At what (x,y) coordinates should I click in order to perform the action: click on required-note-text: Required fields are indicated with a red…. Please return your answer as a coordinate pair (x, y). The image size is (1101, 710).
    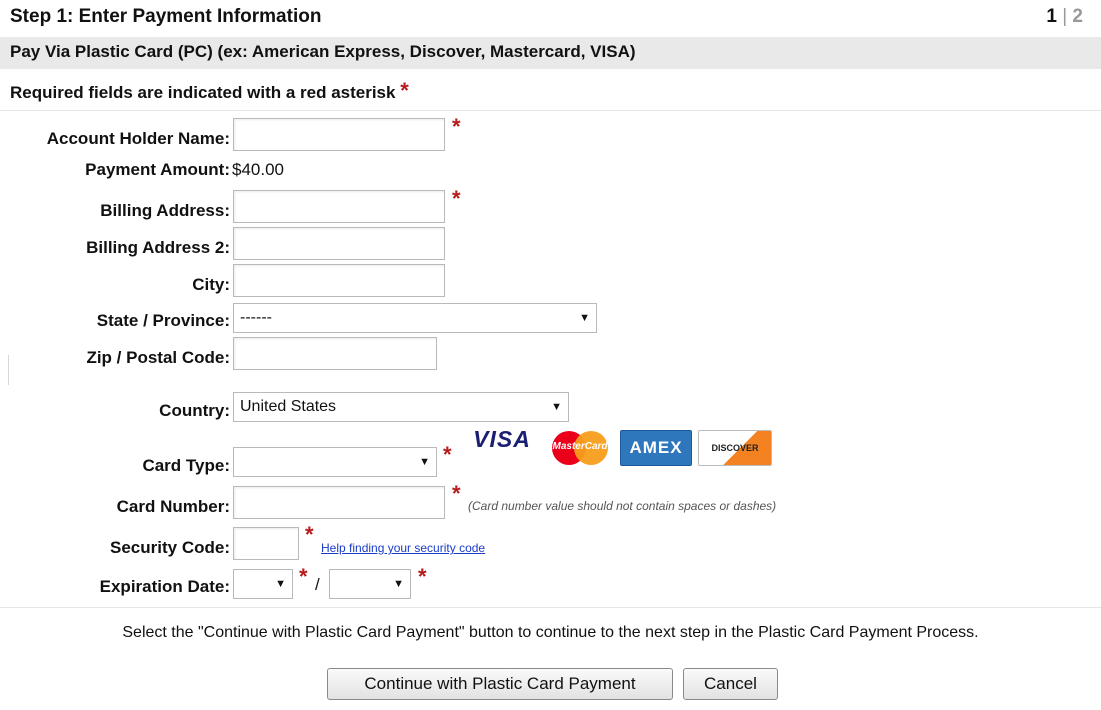
    Looking at the image, I should click on (203, 92).